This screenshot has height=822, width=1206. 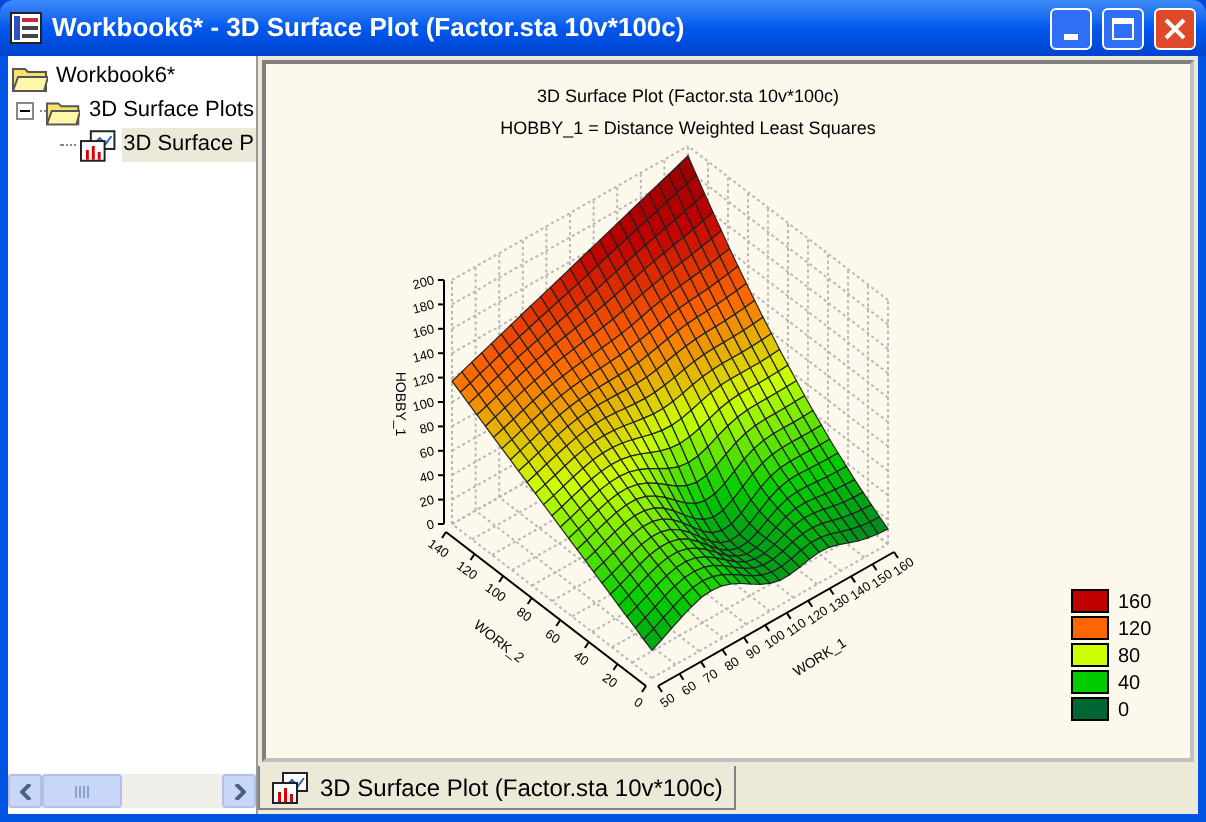 What do you see at coordinates (116, 77) in the screenshot?
I see `tree-item: Workbook6*` at bounding box center [116, 77].